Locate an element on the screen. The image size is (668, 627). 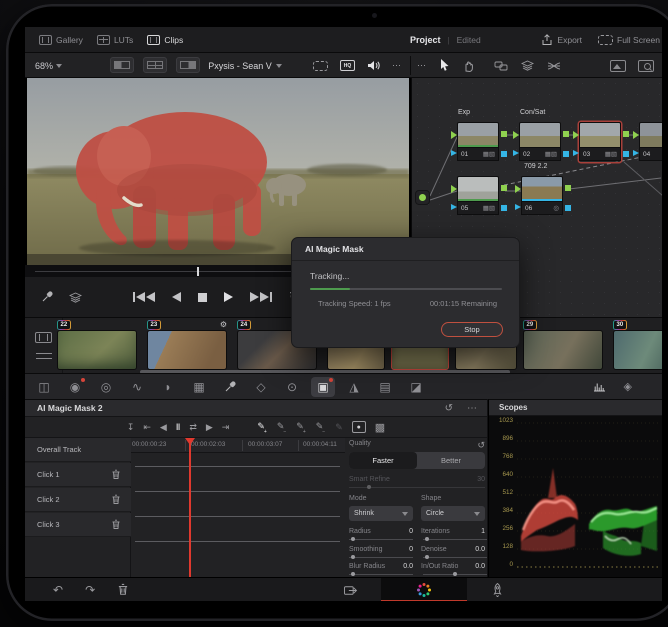
clip-30: 30 is located at coordinates (637, 345).